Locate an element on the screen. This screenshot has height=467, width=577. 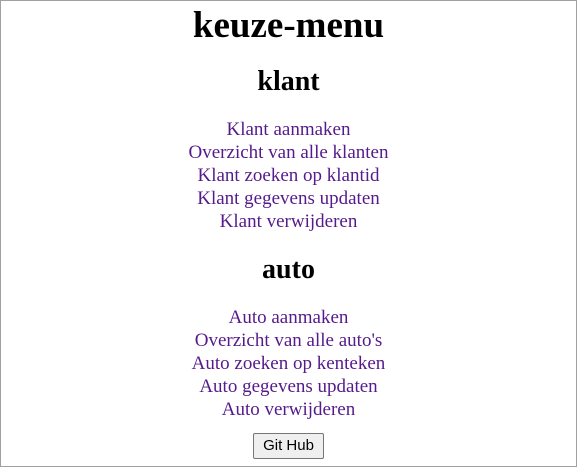
page-title: keuze-menu is located at coordinates (288, 25).